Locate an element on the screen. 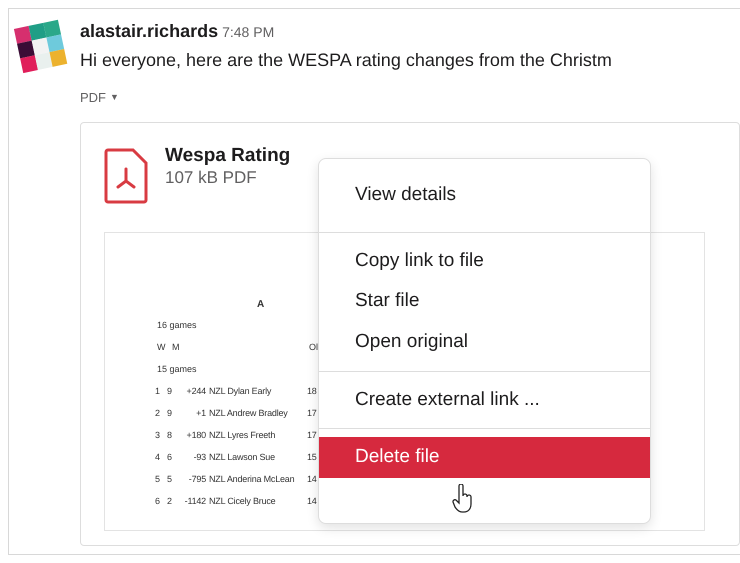 This screenshot has width=740, height=563. message-text: Hi everyone, here are the WESPA rating changes from the Christm is located at coordinates (346, 60).